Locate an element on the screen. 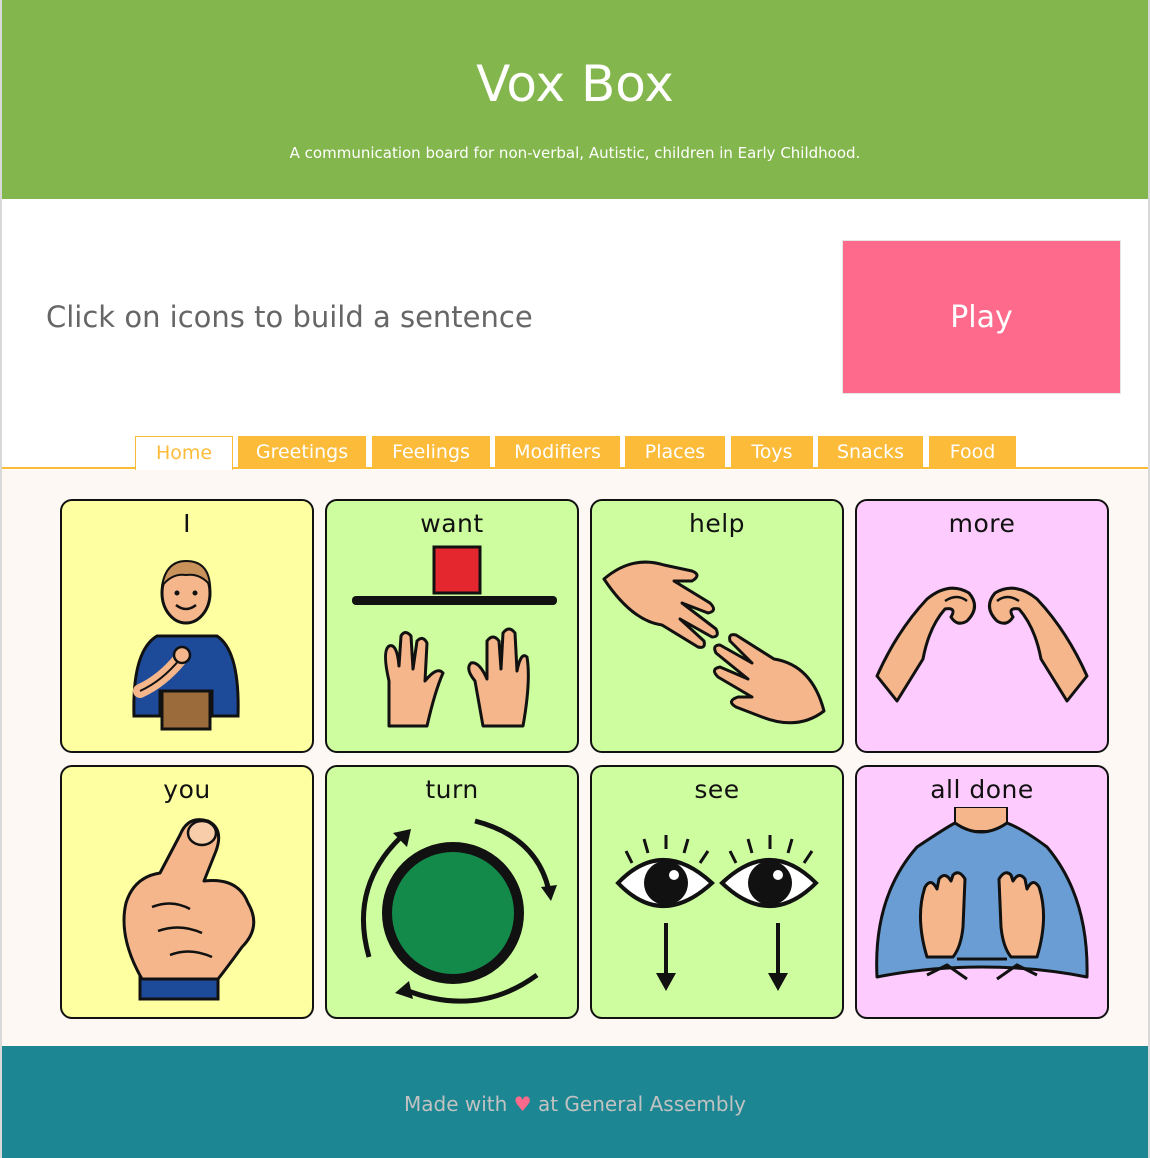  card-word: help is located at coordinates (717, 523).